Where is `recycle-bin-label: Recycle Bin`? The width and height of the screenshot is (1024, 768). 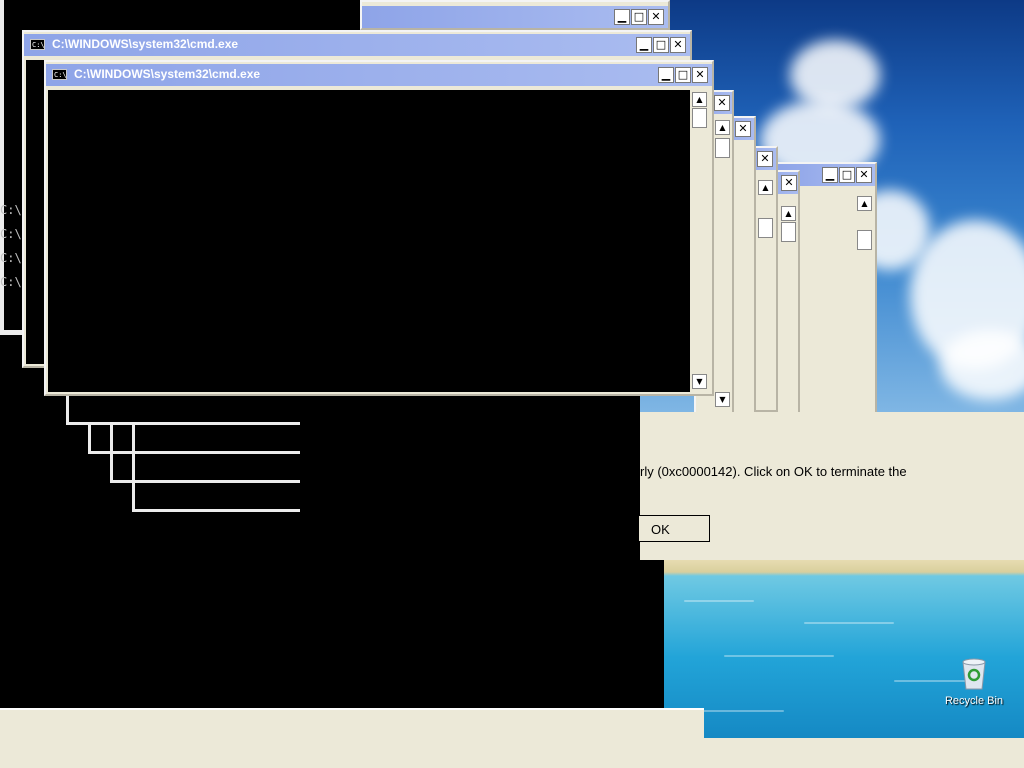 recycle-bin-label: Recycle Bin is located at coordinates (974, 701).